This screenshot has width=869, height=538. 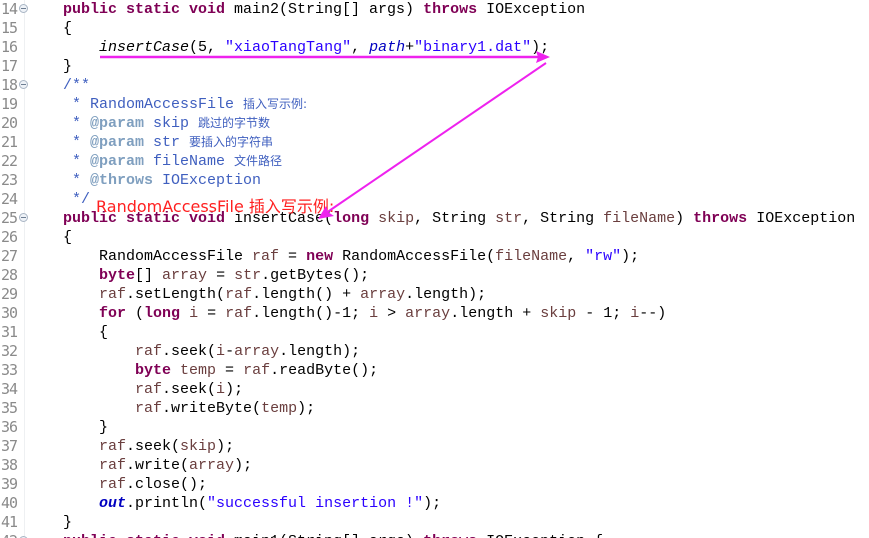 I want to click on arrowhead-right, so click(x=543, y=57).